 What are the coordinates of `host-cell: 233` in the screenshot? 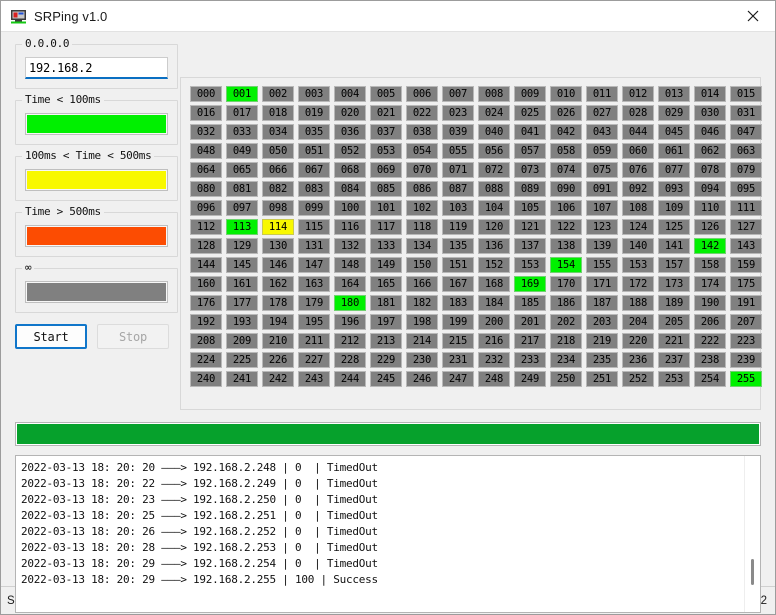 It's located at (530, 360).